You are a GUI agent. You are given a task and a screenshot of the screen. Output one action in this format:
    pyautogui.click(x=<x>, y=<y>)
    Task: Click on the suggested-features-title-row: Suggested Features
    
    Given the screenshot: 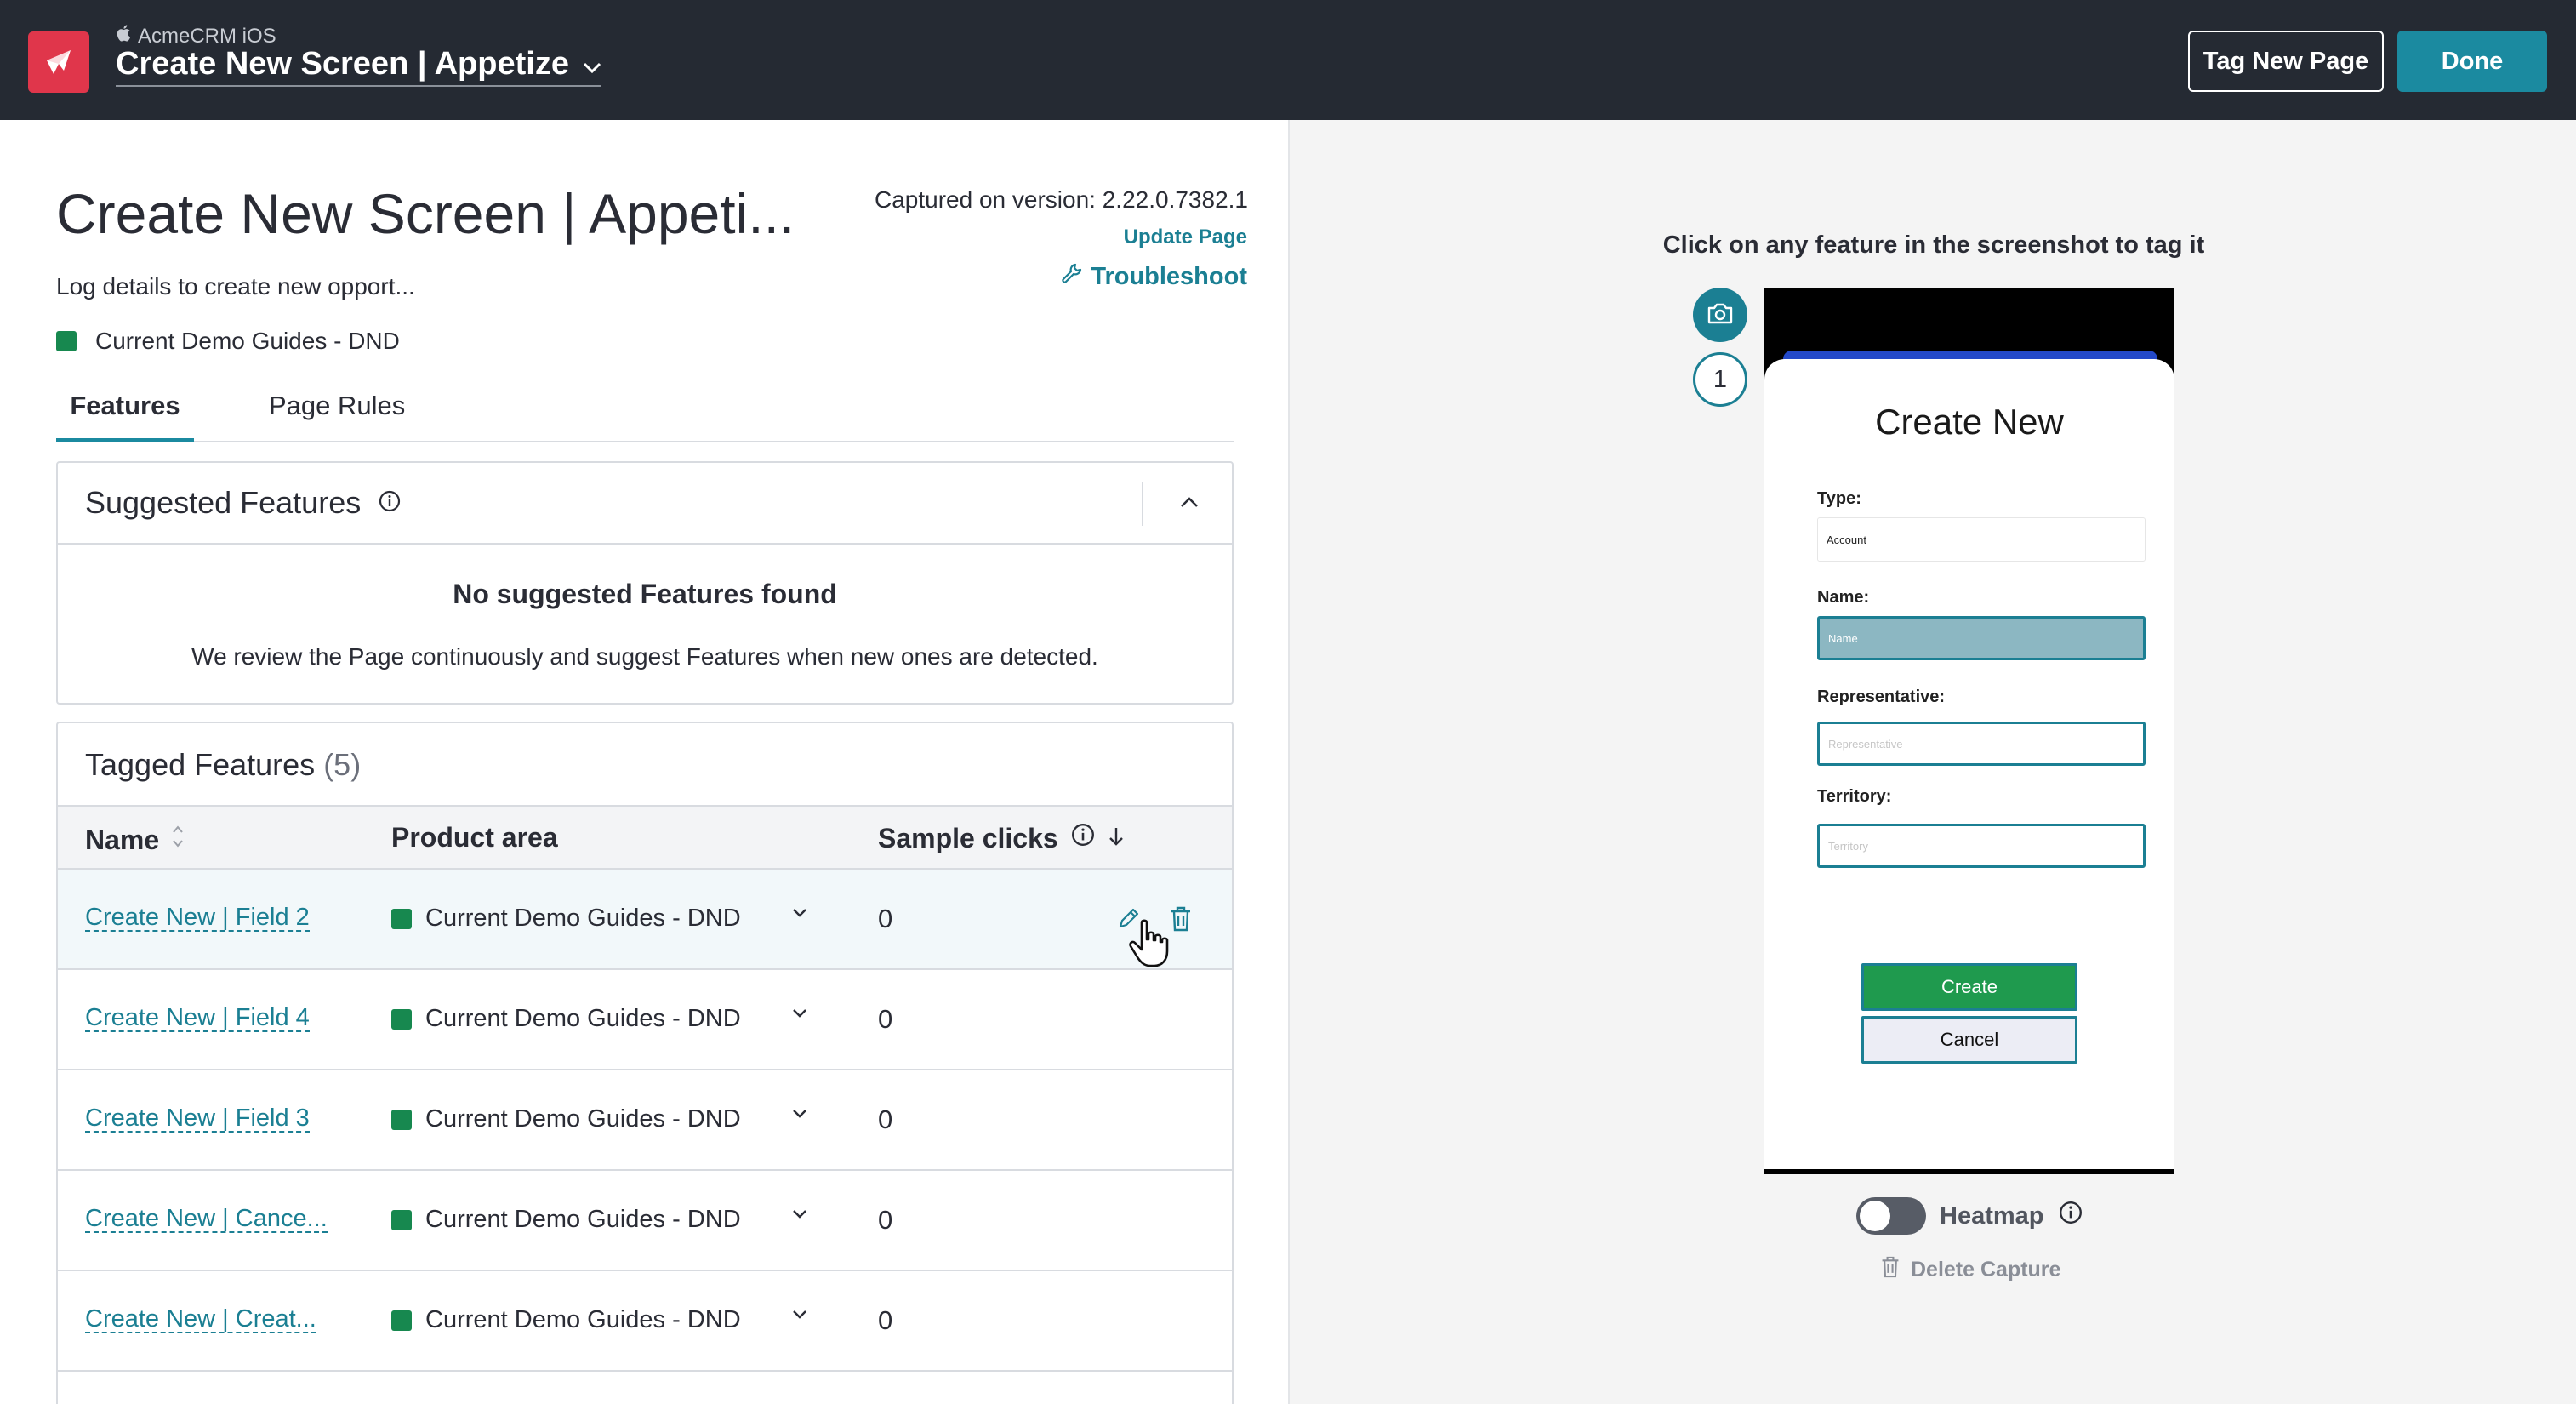 What is the action you would take?
    pyautogui.click(x=243, y=503)
    